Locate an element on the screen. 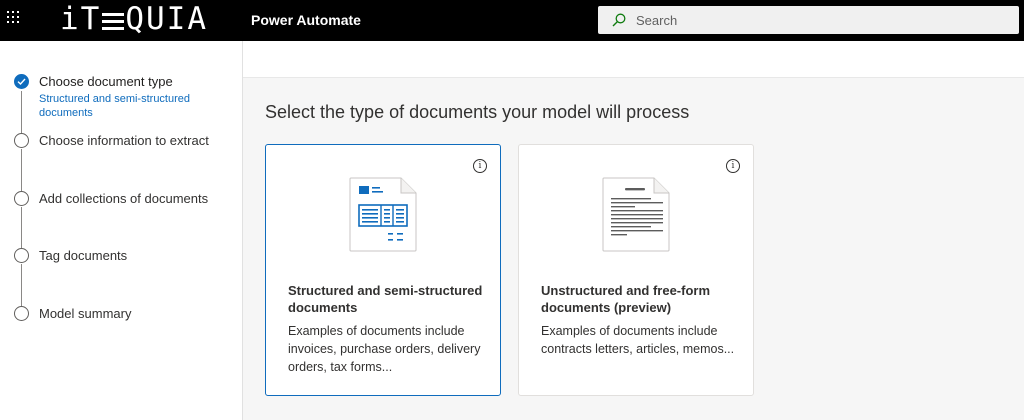  itequia-logo: iT QUIA is located at coordinates (134, 19).